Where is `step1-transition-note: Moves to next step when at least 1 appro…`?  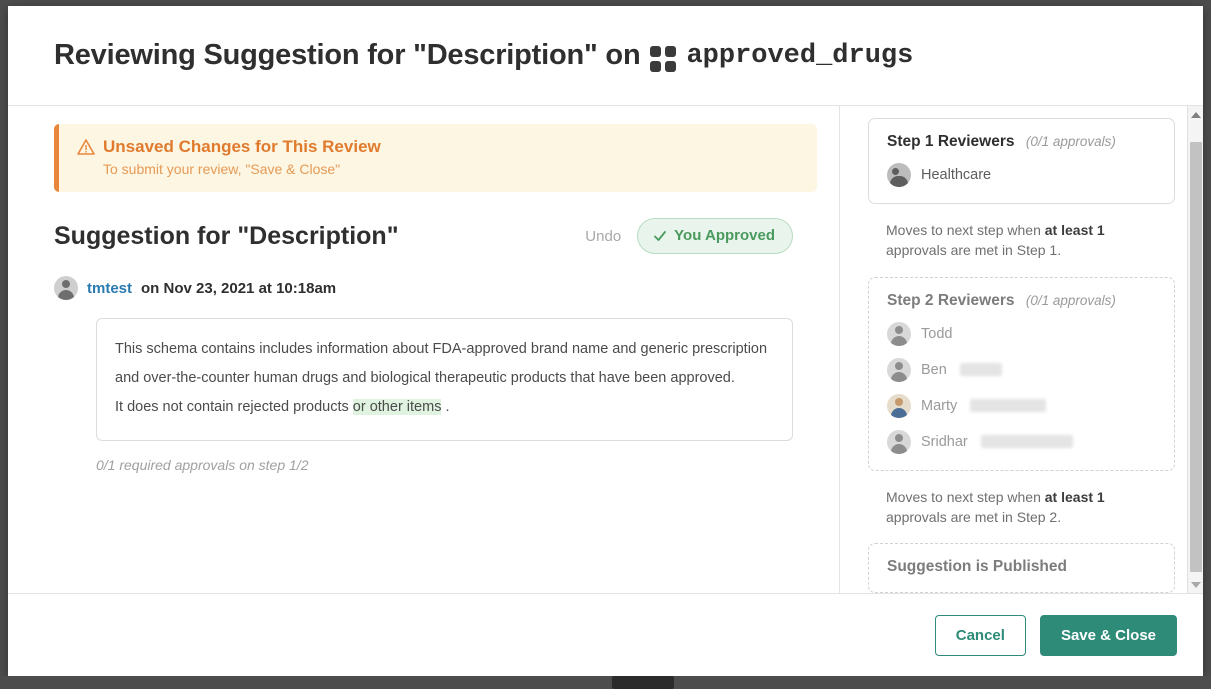 step1-transition-note: Moves to next step when at least 1 appro… is located at coordinates (997, 240).